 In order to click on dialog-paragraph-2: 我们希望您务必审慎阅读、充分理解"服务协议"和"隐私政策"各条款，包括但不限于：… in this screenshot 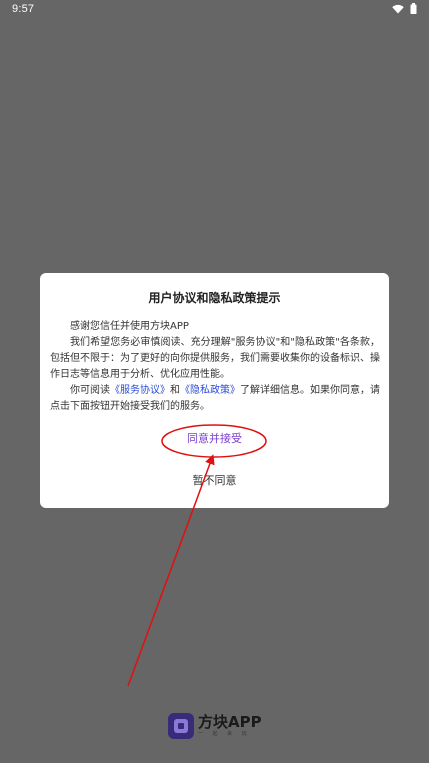, I will do `click(215, 358)`.